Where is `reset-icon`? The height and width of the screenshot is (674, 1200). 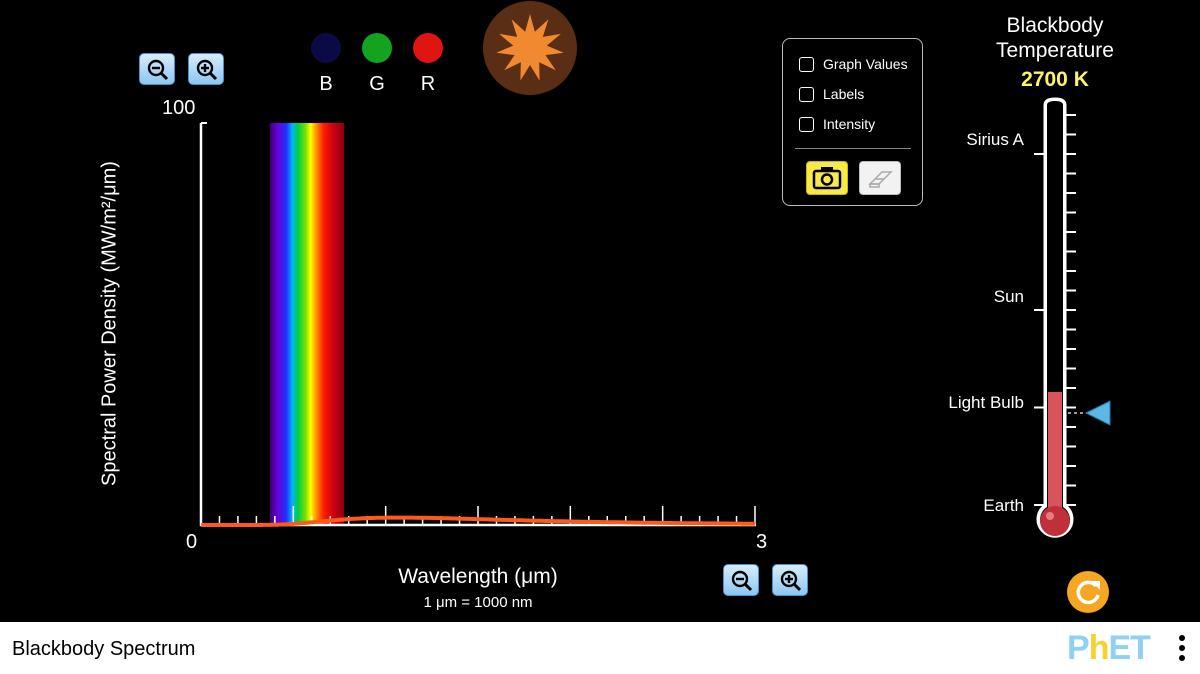 reset-icon is located at coordinates (1088, 592).